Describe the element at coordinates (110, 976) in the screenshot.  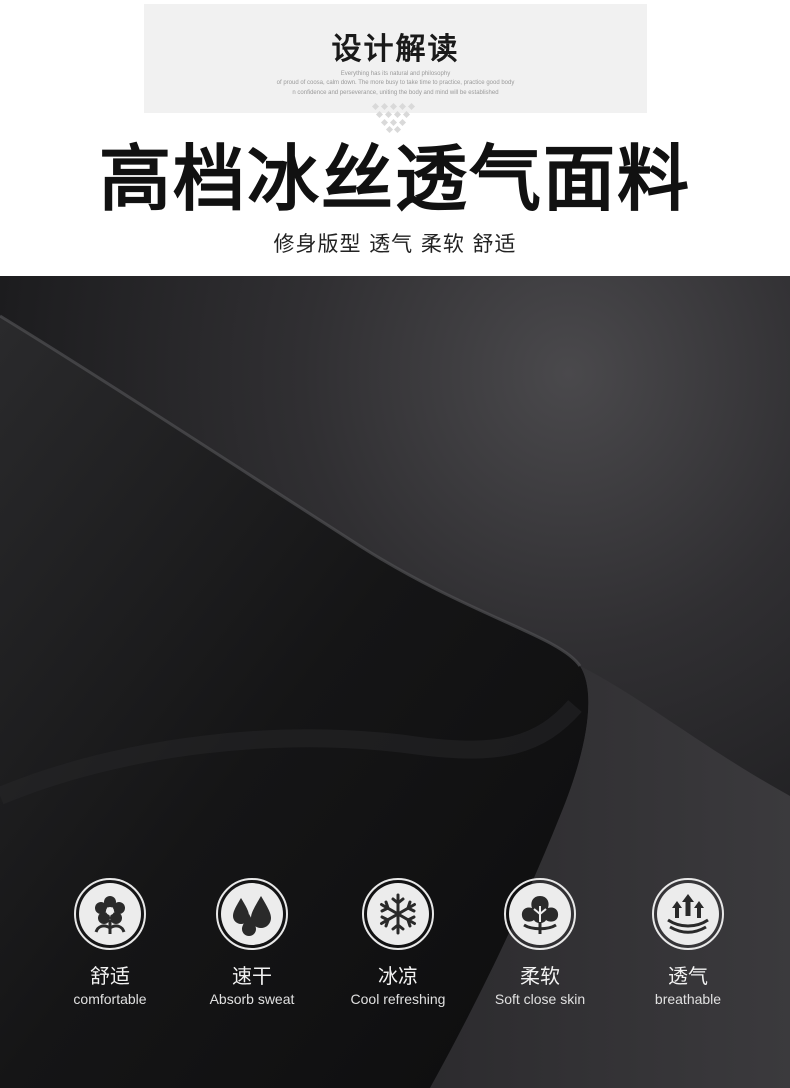
I see `feature-label-cn: 舒适` at that location.